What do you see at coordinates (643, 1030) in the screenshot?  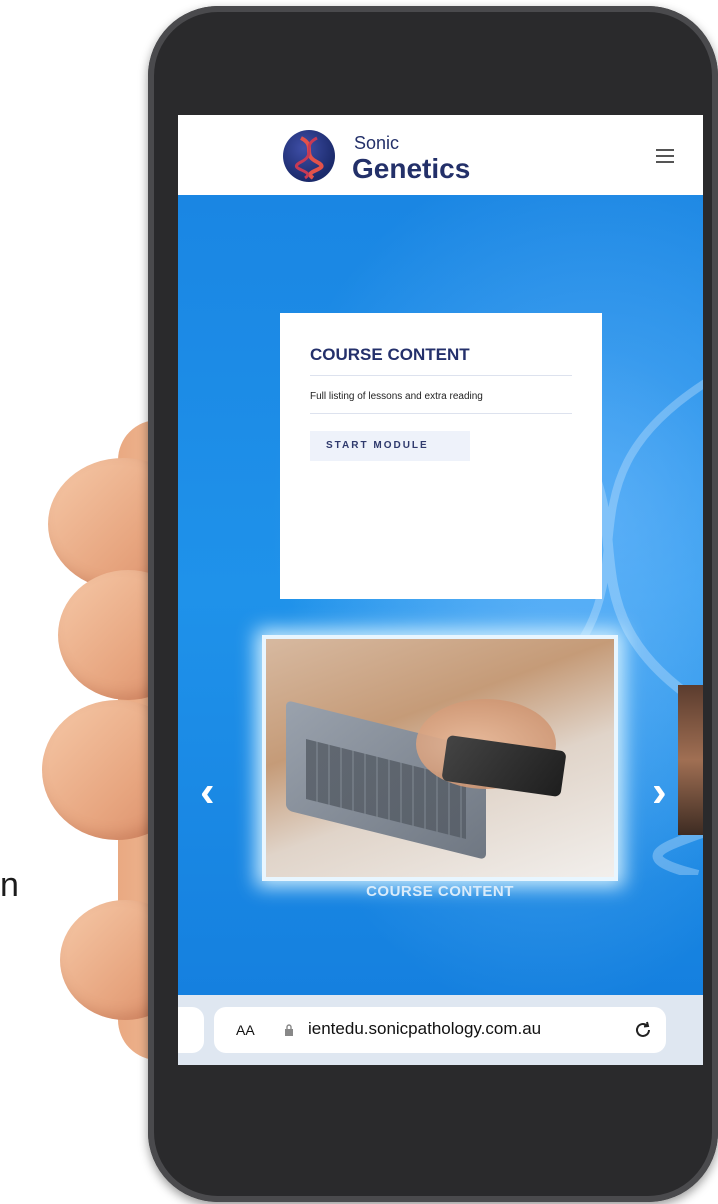 I see `reload-icon` at bounding box center [643, 1030].